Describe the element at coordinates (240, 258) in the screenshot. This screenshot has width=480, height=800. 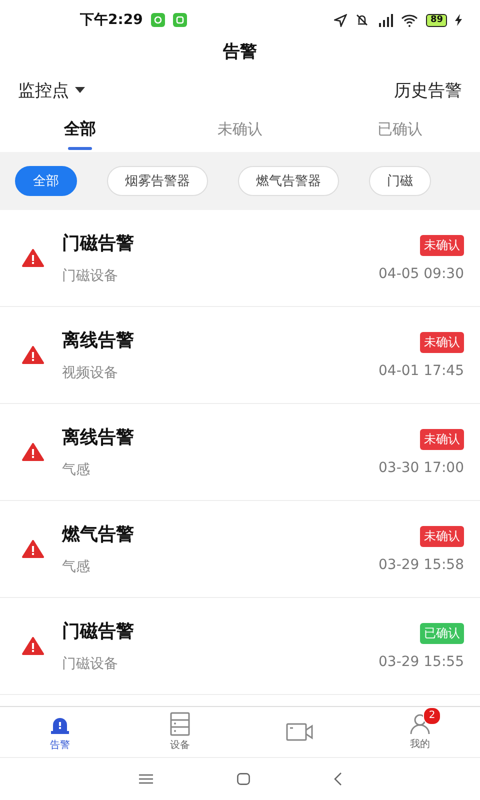
I see `alarm-item: 门磁告警 门磁设备 未确认 04-05 09:30` at that location.